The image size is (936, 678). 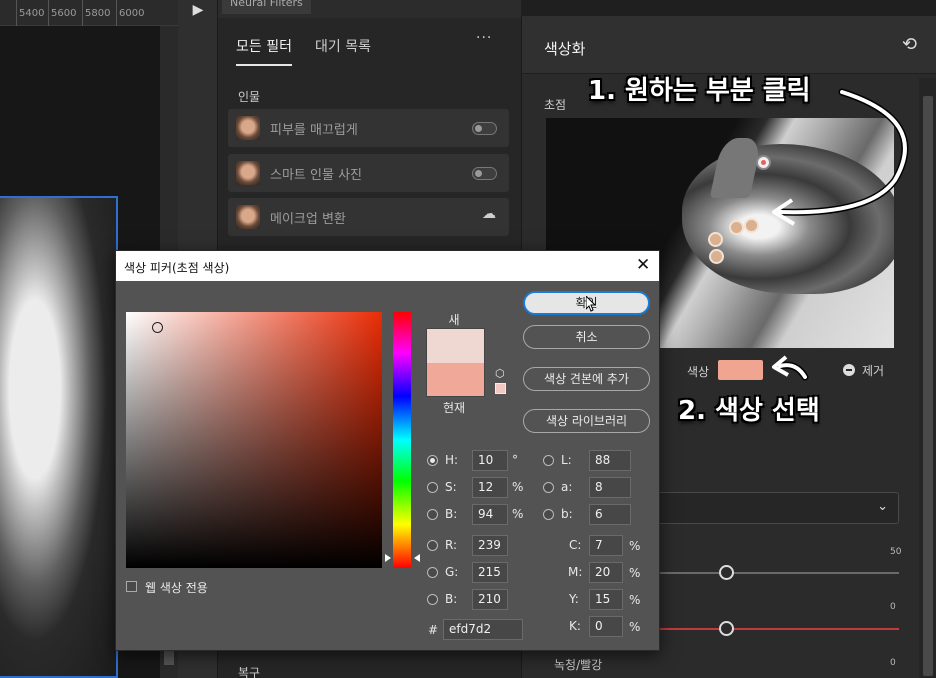 I want to click on ruler-tick: 5600, so click(x=64, y=13).